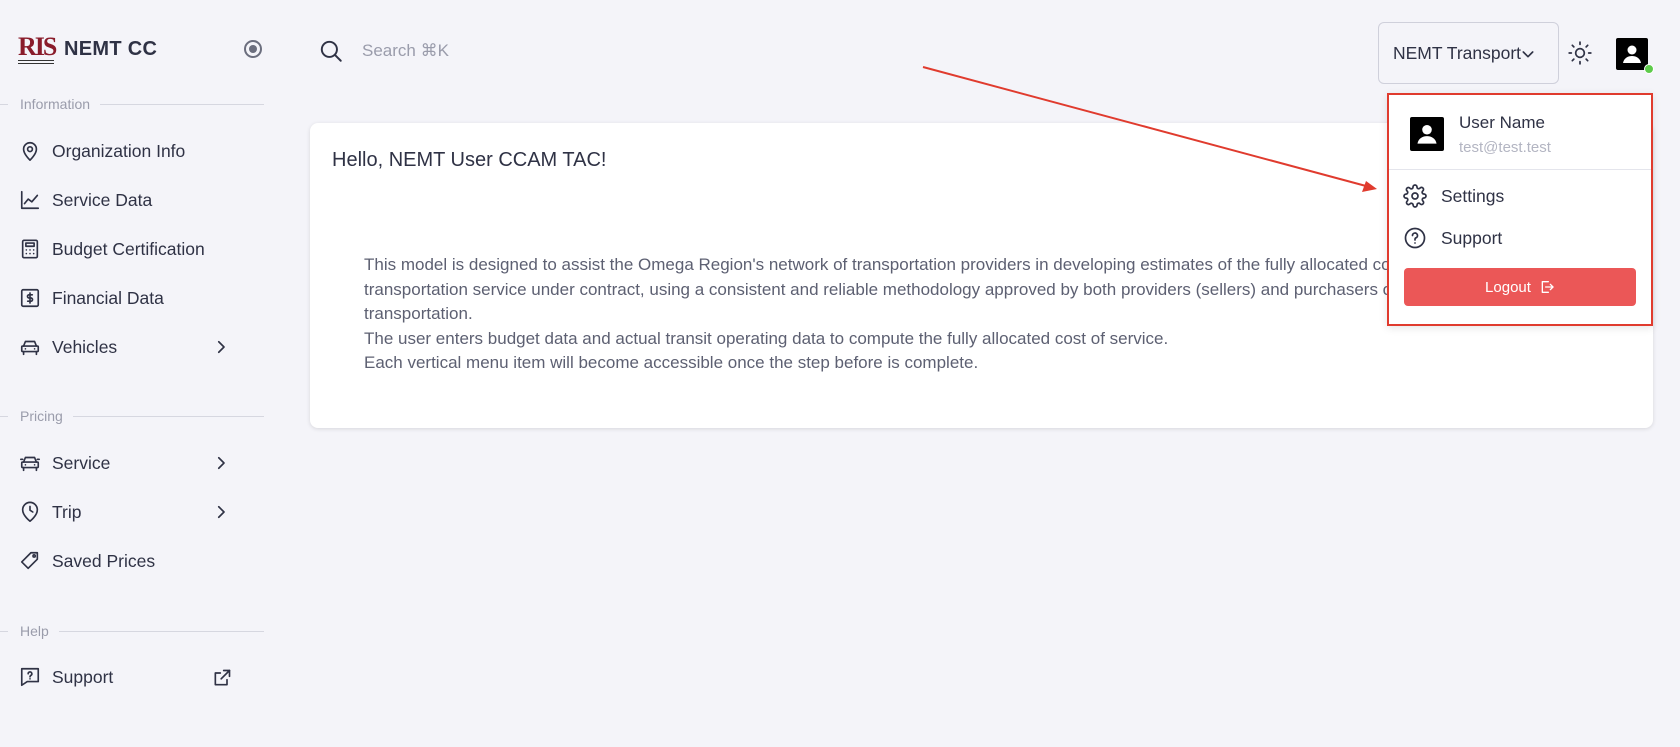 This screenshot has height=747, width=1680. What do you see at coordinates (37, 46) in the screenshot?
I see `logo-text: RIS` at bounding box center [37, 46].